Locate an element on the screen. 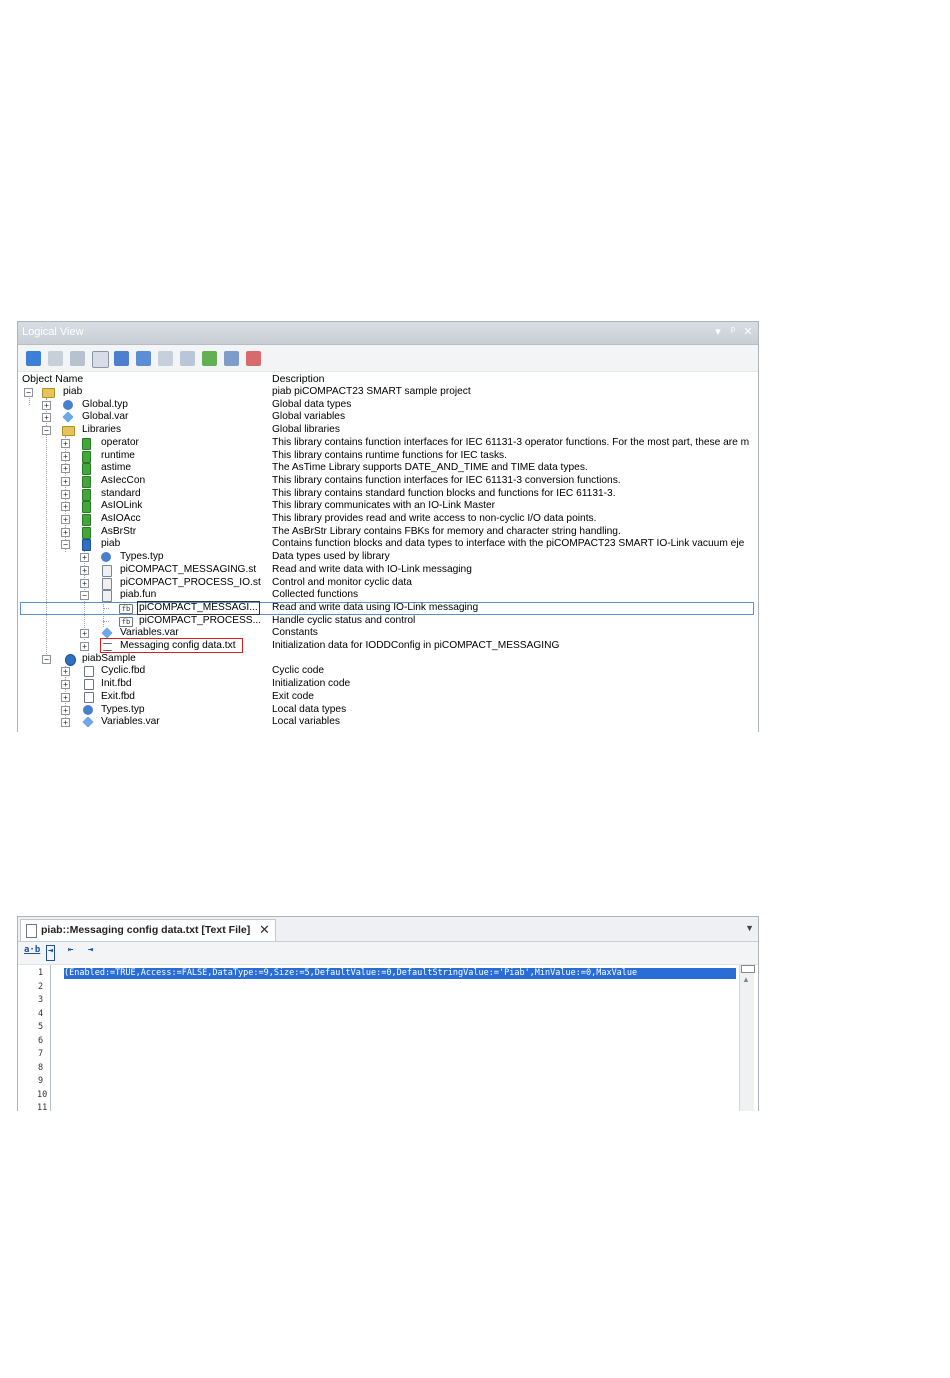 The image size is (950, 1378). print-icon is located at coordinates (231, 358).